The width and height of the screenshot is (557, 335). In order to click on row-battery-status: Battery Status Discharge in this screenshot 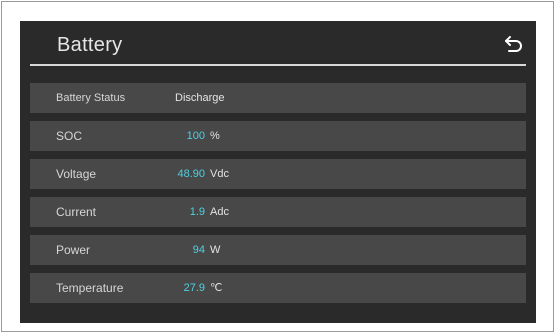, I will do `click(278, 98)`.